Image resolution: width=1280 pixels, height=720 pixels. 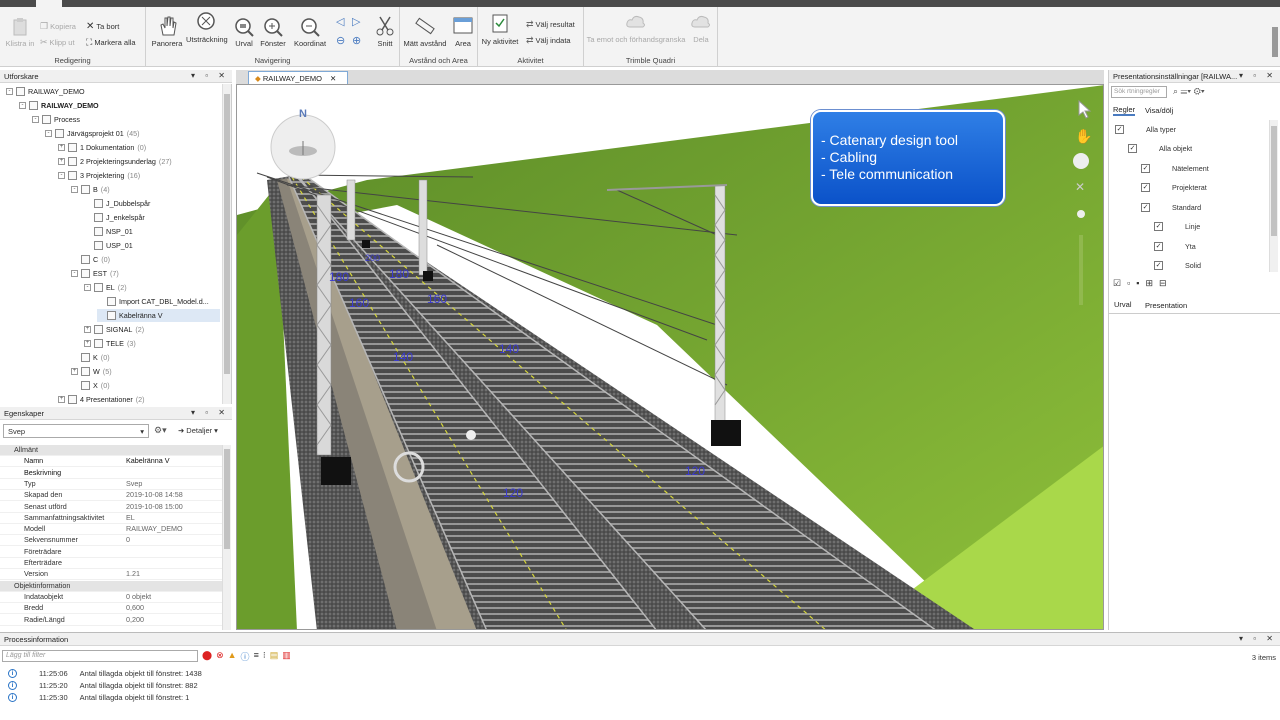 I want to click on zoom-coordinate-button: Koordinat, so click(x=310, y=32).